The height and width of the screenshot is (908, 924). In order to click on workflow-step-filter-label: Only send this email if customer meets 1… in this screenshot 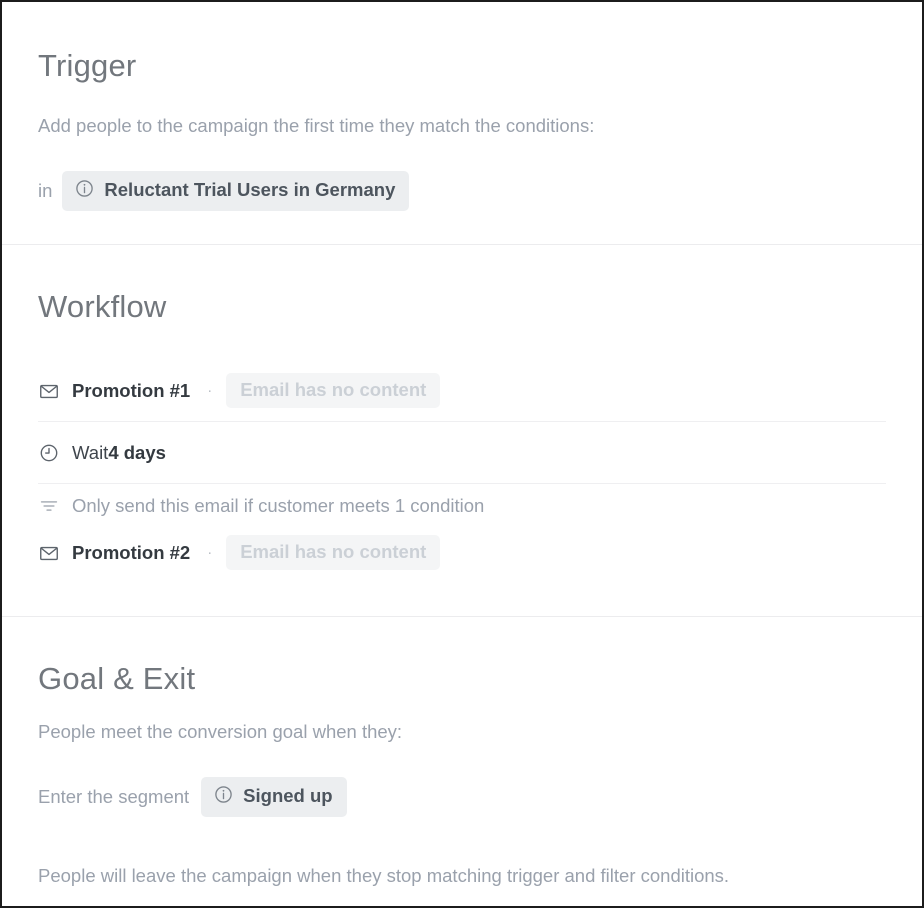, I will do `click(278, 506)`.